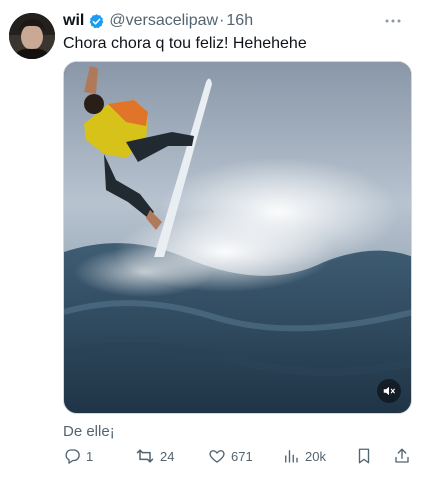 This screenshot has height=477, width=421. I want to click on media-caption: De elle¡, so click(89, 431).